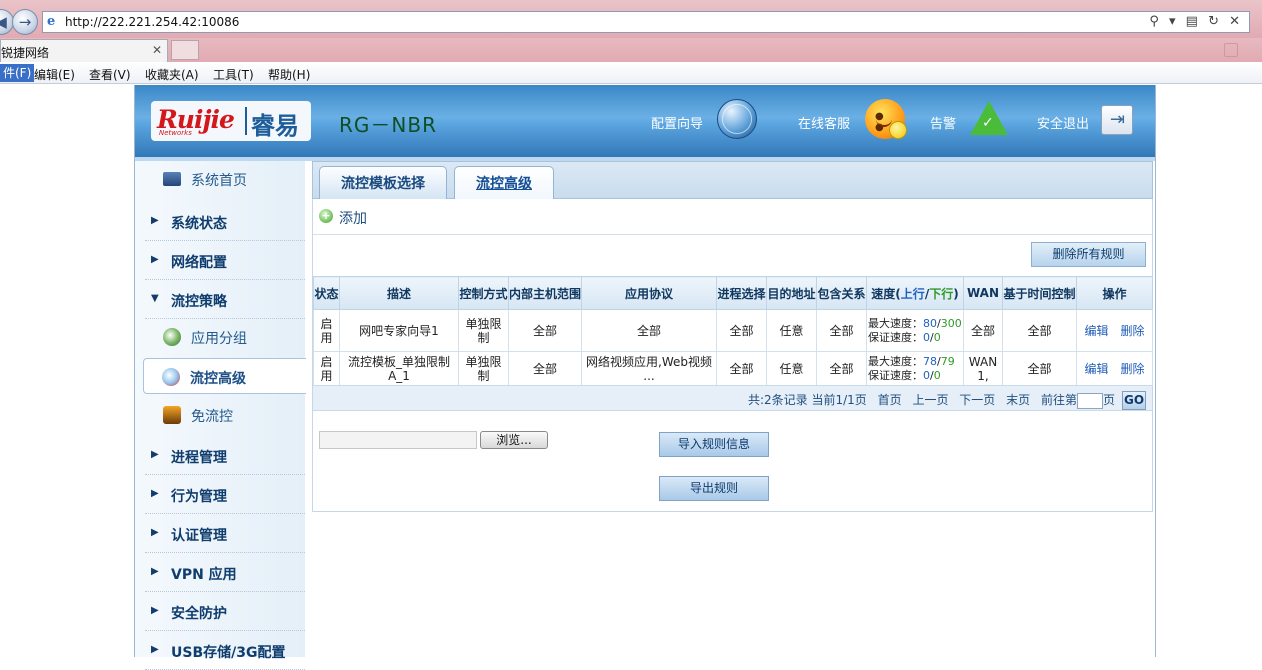 The height and width of the screenshot is (670, 1262). Describe the element at coordinates (157, 50) in the screenshot. I see `close-tab-icon: ✕` at that location.